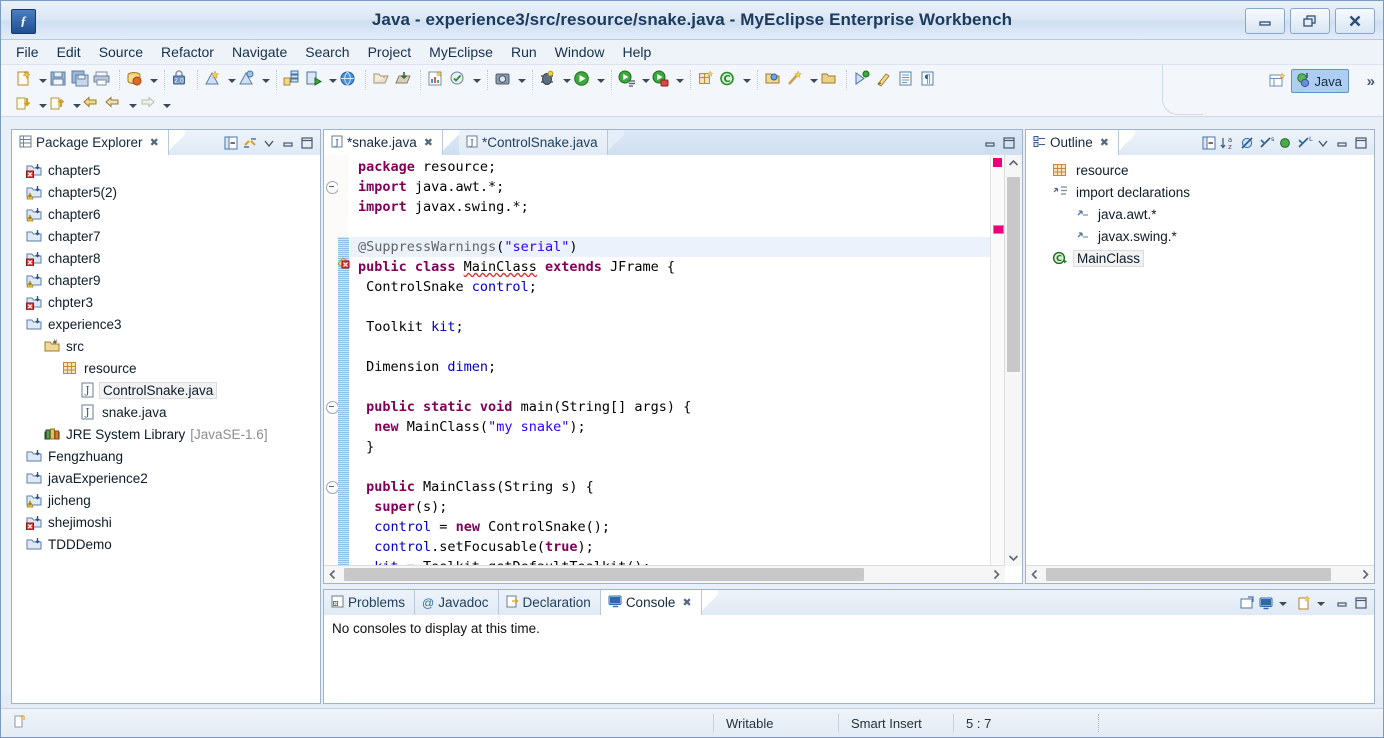  Describe the element at coordinates (929, 79) in the screenshot. I see `paragraph-icon: ¶` at that location.